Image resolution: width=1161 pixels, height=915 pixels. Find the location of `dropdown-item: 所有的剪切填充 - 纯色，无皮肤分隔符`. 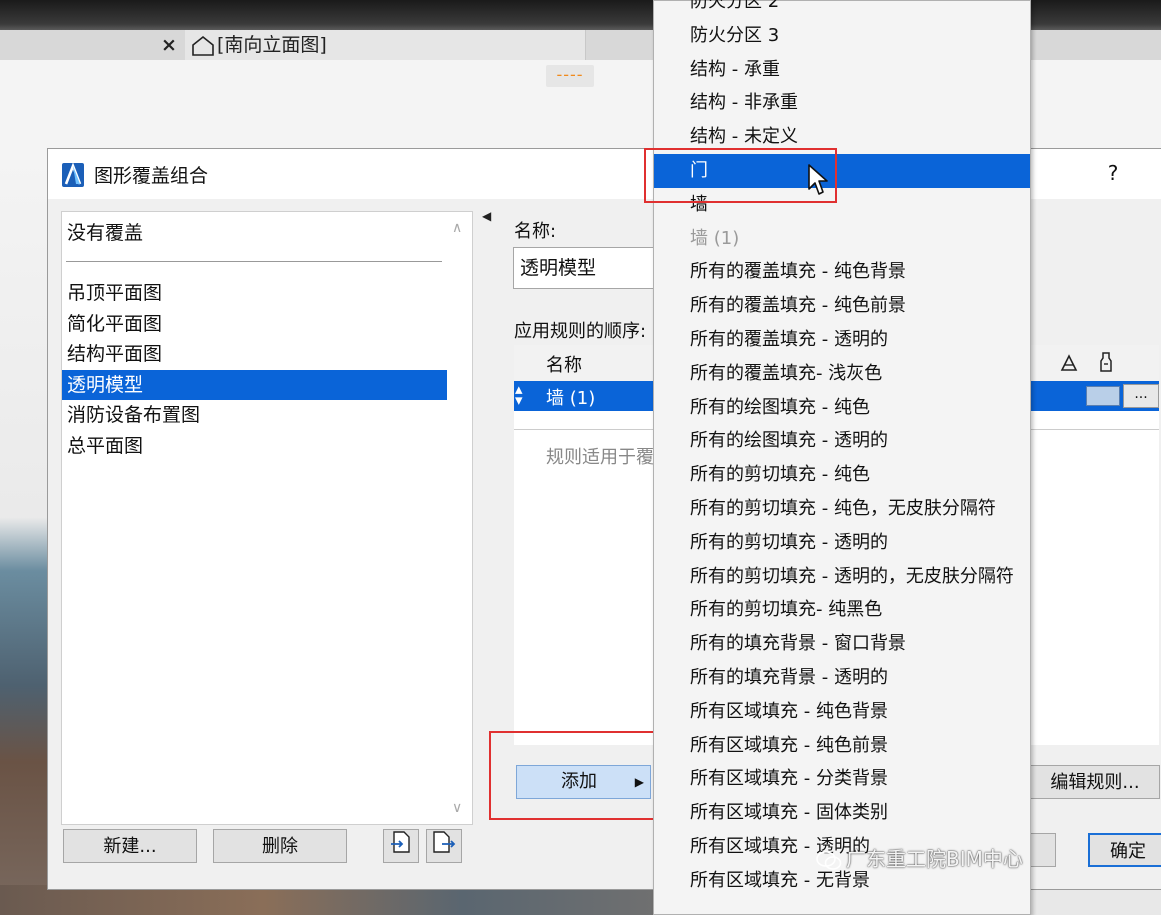

dropdown-item: 所有的剪切填充 - 纯色，无皮肤分隔符 is located at coordinates (842, 509).